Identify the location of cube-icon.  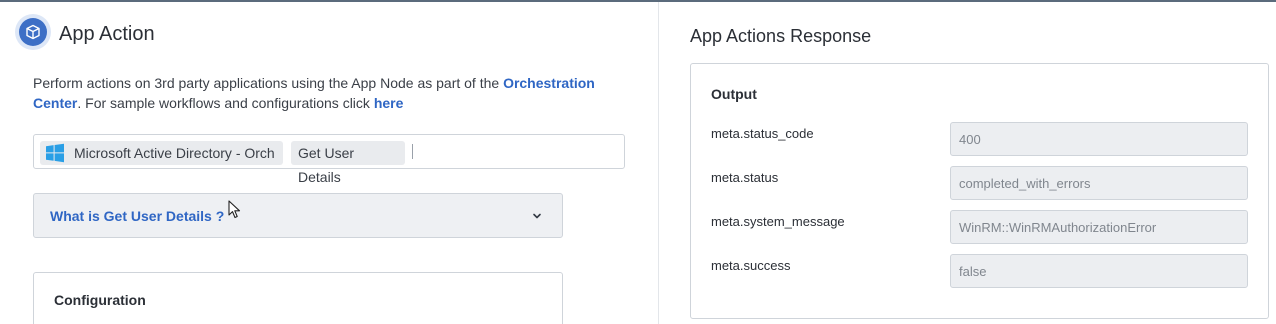
(33, 32).